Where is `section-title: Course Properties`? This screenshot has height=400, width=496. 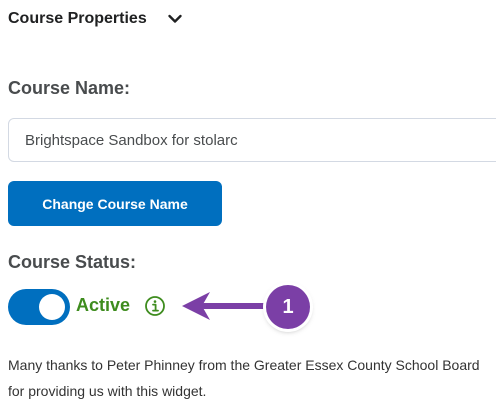
section-title: Course Properties is located at coordinates (77, 18).